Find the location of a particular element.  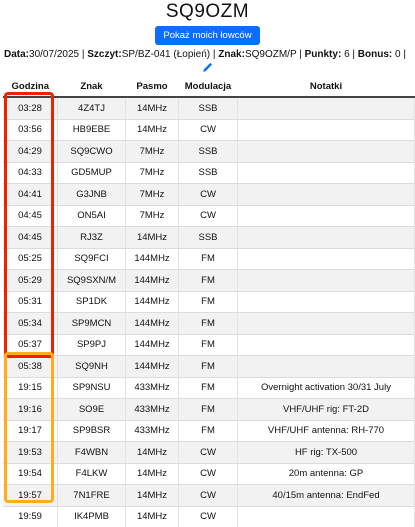

table-row: 05:37 SP9PJ 144MHz FM is located at coordinates (209, 344).